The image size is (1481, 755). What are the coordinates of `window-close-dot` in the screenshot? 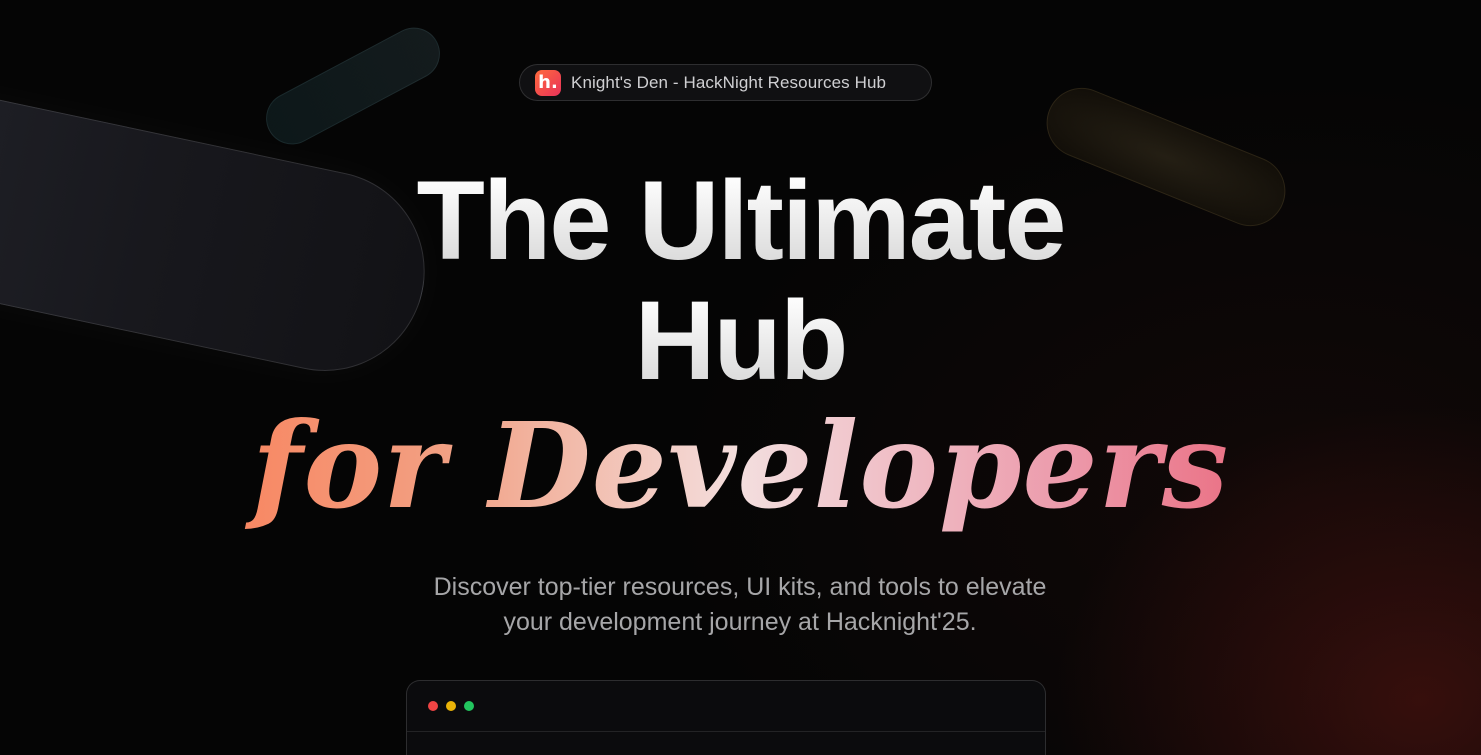 It's located at (433, 706).